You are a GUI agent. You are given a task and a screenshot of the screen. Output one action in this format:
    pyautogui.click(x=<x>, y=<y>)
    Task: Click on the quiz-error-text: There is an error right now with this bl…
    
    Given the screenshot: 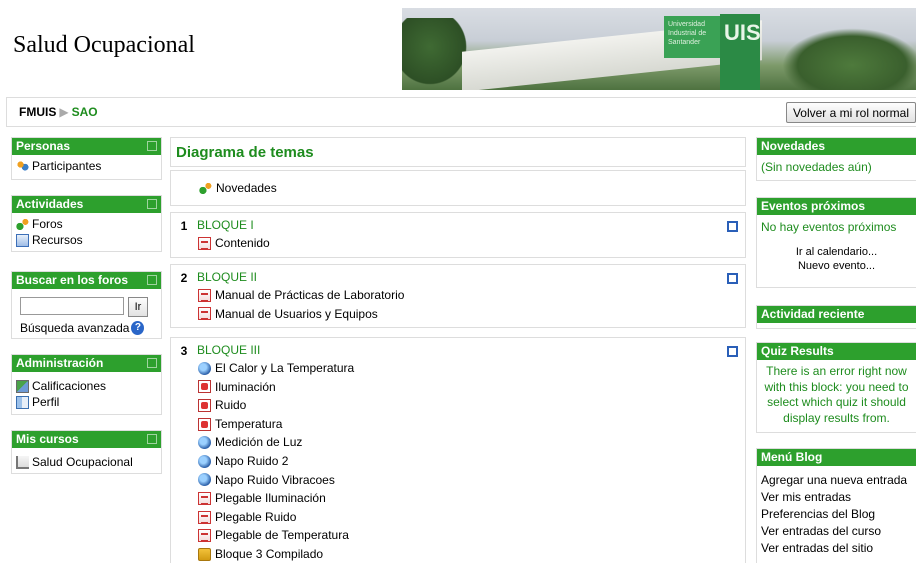 What is the action you would take?
    pyautogui.click(x=836, y=394)
    